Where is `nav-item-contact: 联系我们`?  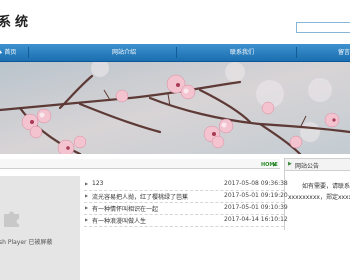
nav-item-contact: 联系我们 is located at coordinates (242, 52).